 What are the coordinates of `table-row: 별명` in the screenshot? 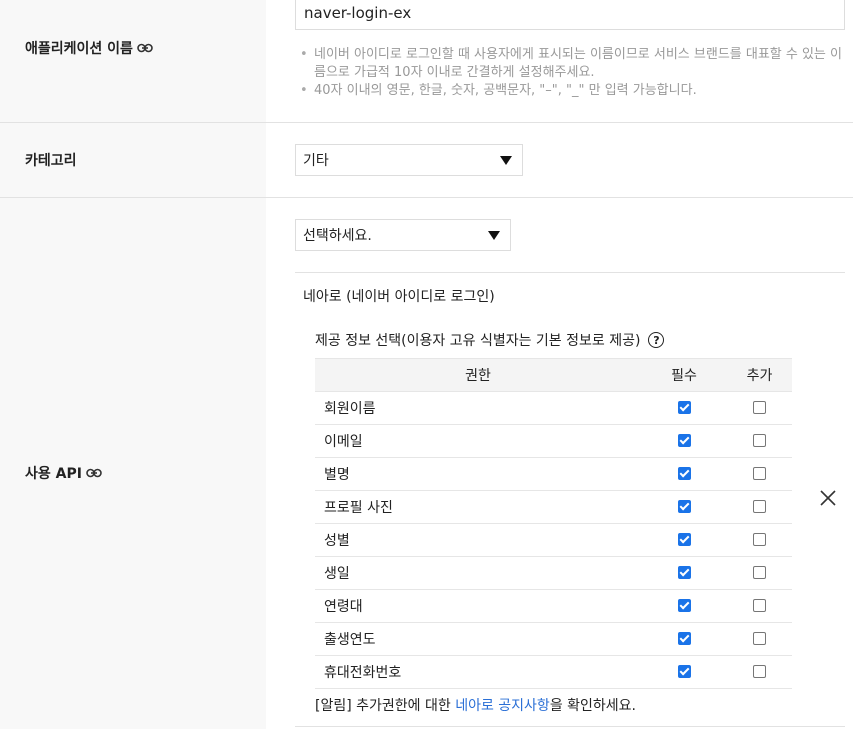 It's located at (553, 474).